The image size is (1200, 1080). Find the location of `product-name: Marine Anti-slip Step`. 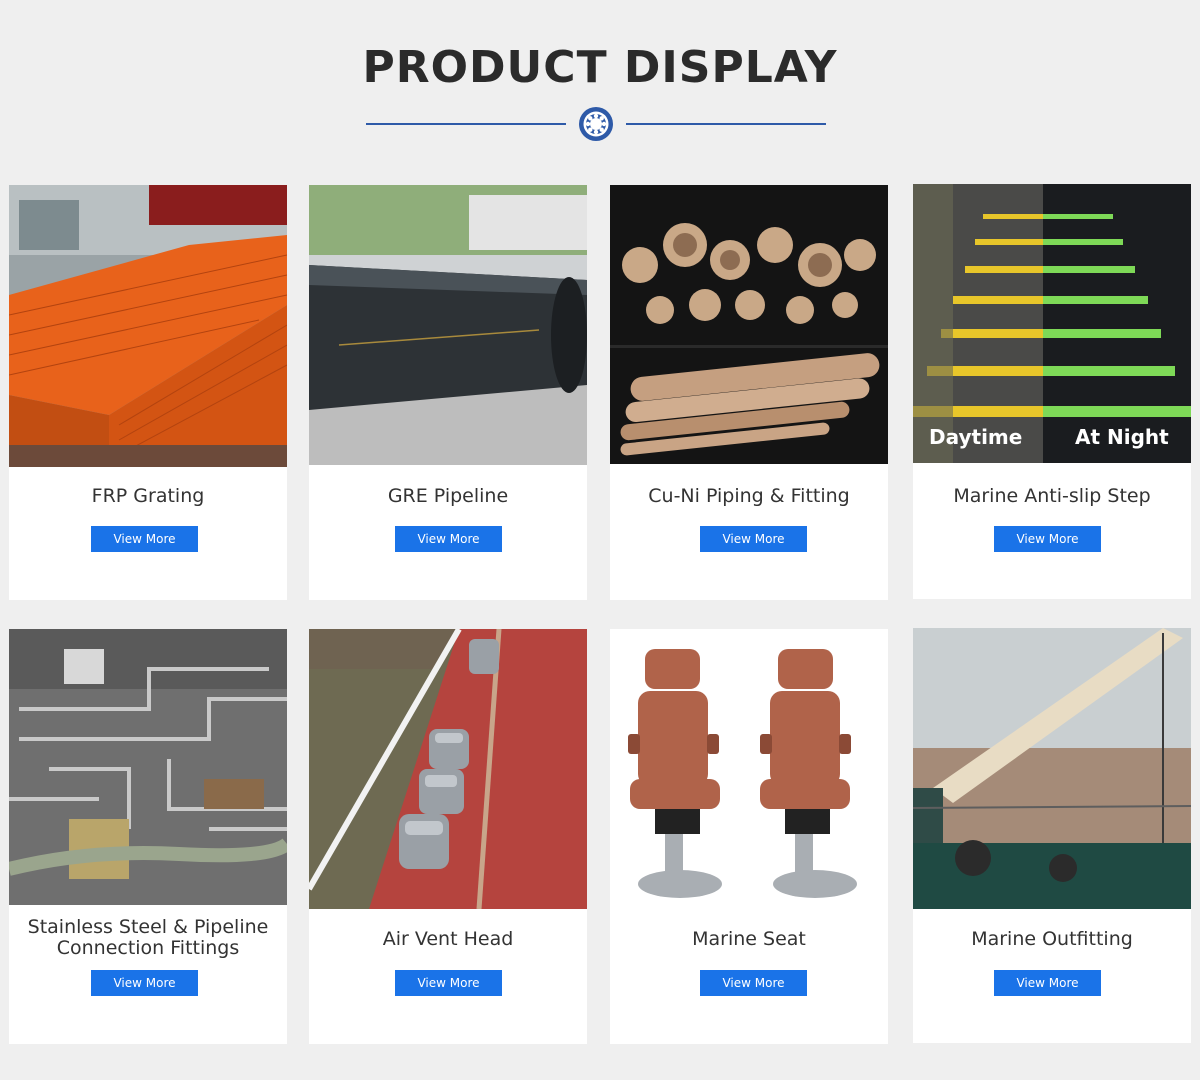

product-name: Marine Anti-slip Step is located at coordinates (1052, 496).